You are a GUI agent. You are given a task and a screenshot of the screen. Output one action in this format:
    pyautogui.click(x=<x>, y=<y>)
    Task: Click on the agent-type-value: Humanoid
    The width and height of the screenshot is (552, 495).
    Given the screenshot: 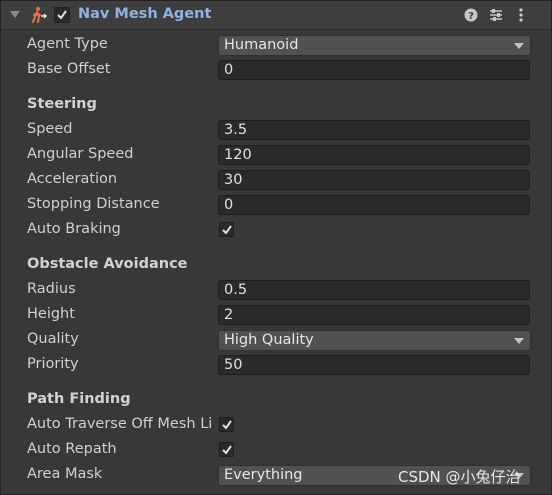 What is the action you would take?
    pyautogui.click(x=261, y=45)
    